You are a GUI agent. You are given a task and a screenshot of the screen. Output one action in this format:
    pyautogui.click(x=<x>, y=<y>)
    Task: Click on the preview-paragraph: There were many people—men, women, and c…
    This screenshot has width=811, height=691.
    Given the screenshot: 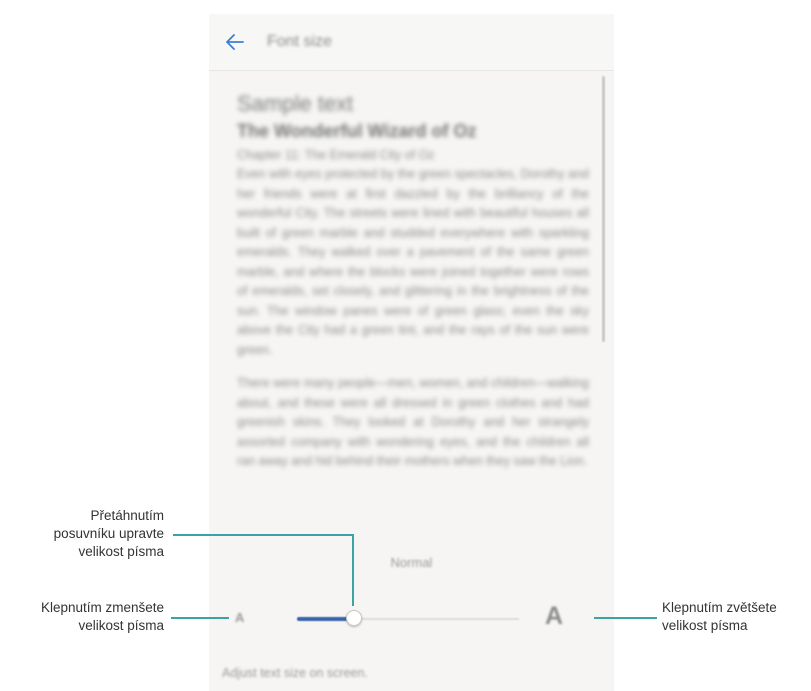 What is the action you would take?
    pyautogui.click(x=413, y=422)
    